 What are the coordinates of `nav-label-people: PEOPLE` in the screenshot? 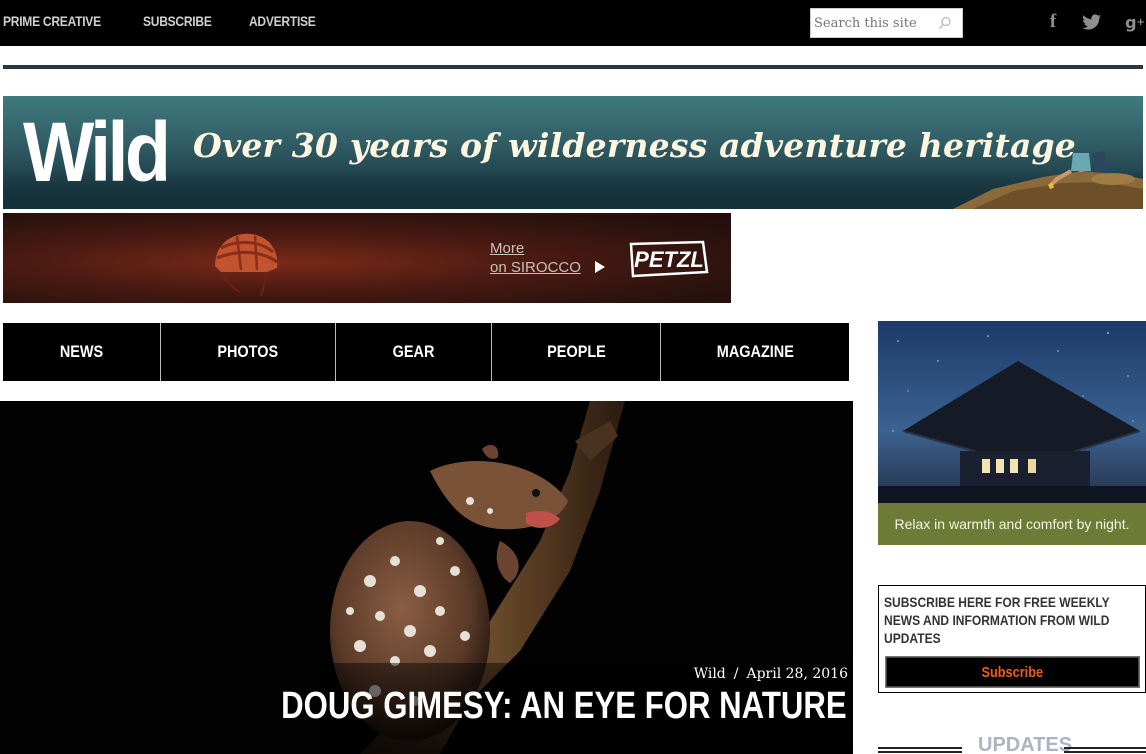 It's located at (576, 351).